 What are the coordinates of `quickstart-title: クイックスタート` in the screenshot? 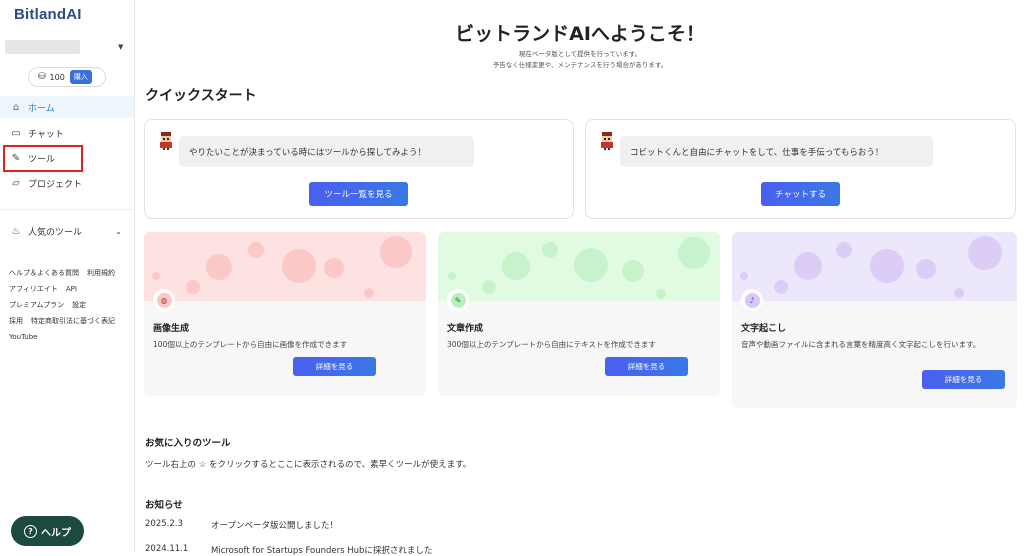 It's located at (201, 96).